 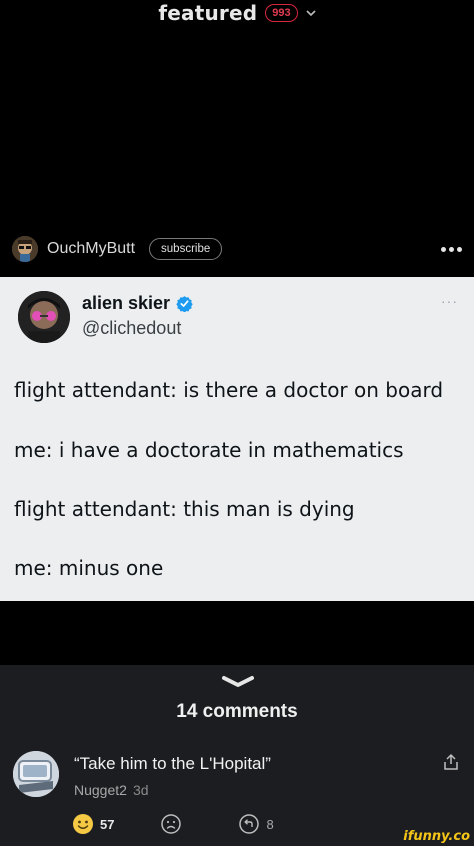 What do you see at coordinates (91, 249) in the screenshot?
I see `poster-username: OuchMyButt` at bounding box center [91, 249].